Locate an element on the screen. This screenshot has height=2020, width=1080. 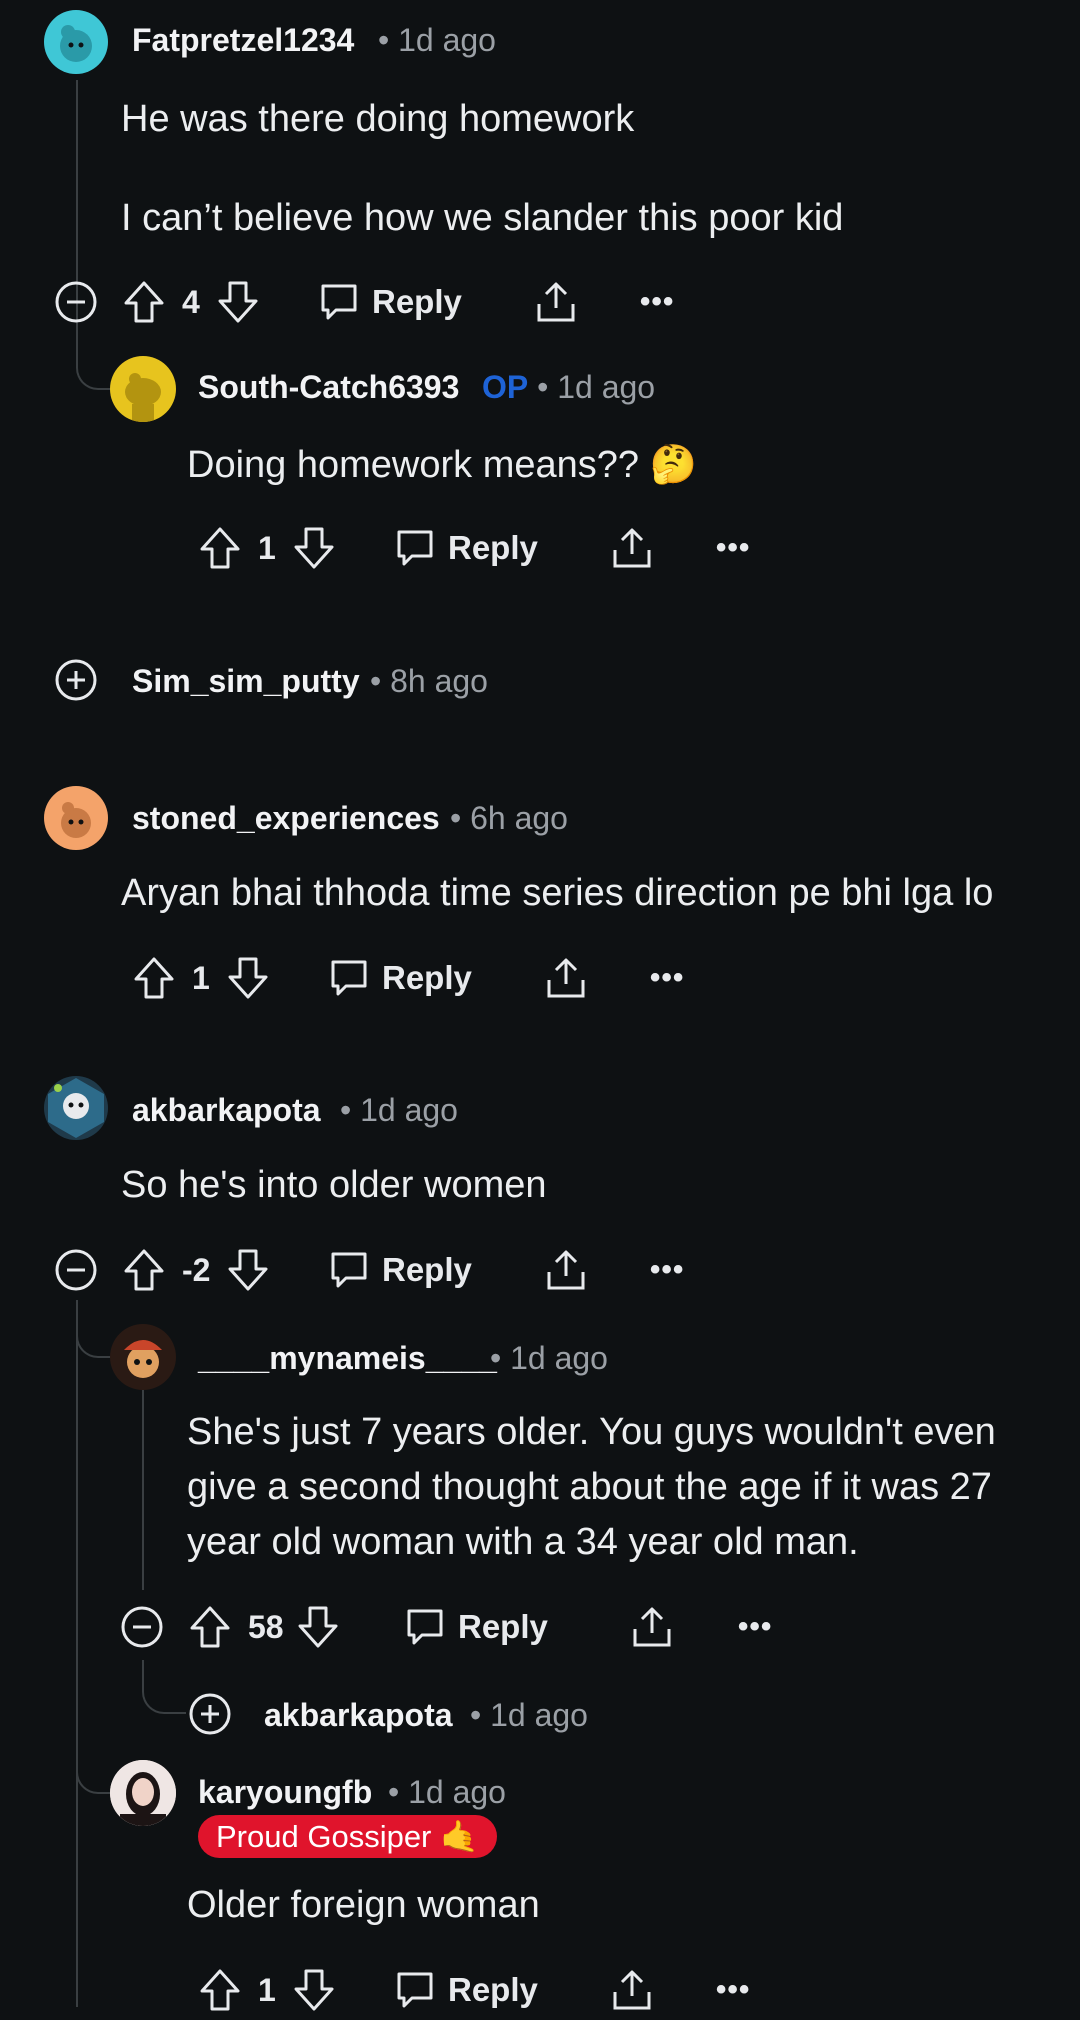
action-row: -2 Reply ••• is located at coordinates (404, 1270).